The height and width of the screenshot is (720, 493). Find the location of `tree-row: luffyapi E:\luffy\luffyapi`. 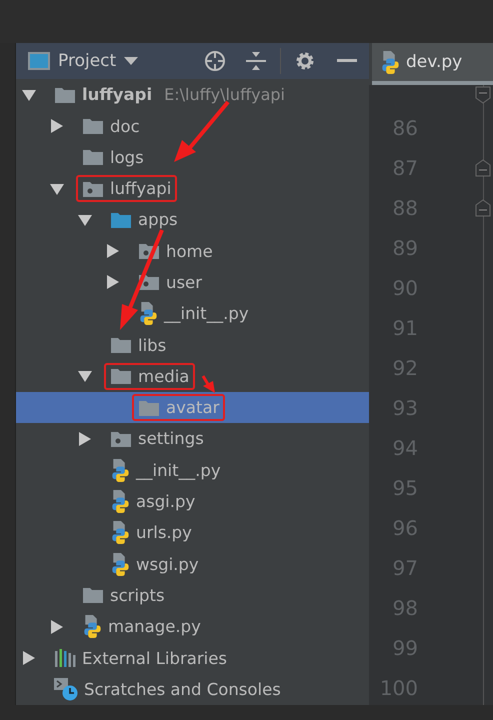

tree-row: luffyapi E:\luffy\luffyapi is located at coordinates (192, 94).